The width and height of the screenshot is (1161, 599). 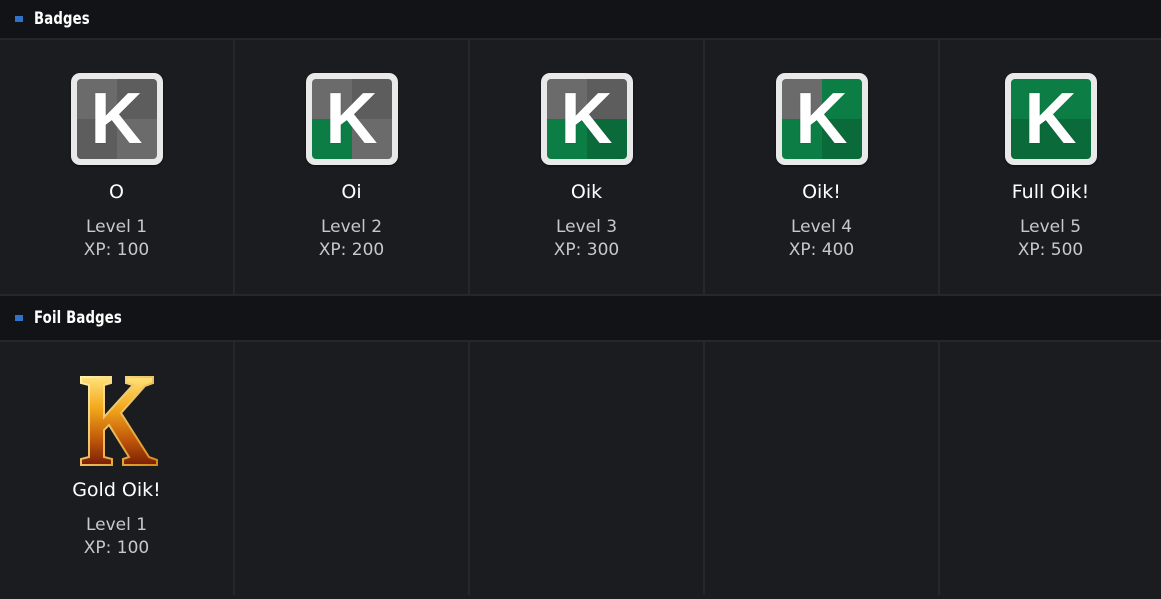 I want to click on badge-name: Oi, so click(x=351, y=192).